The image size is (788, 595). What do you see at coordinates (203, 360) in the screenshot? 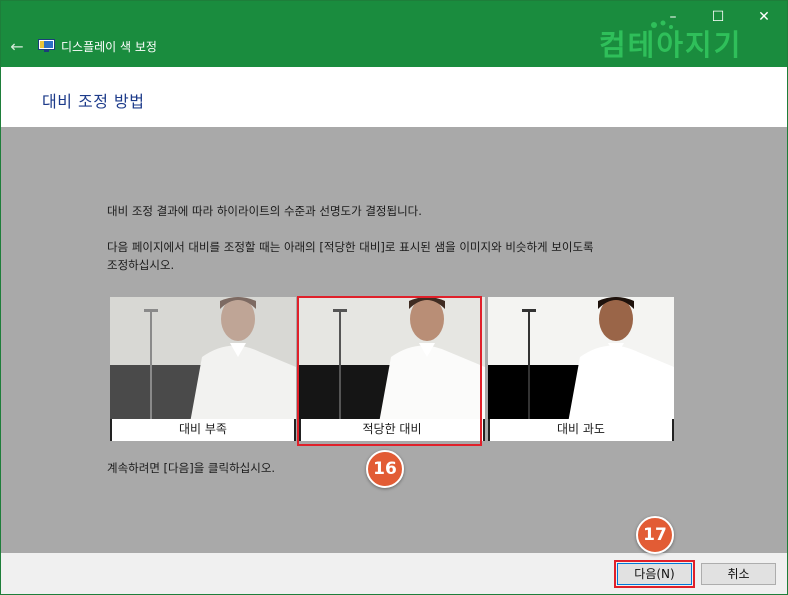
I see `sample-image-low-contrast` at bounding box center [203, 360].